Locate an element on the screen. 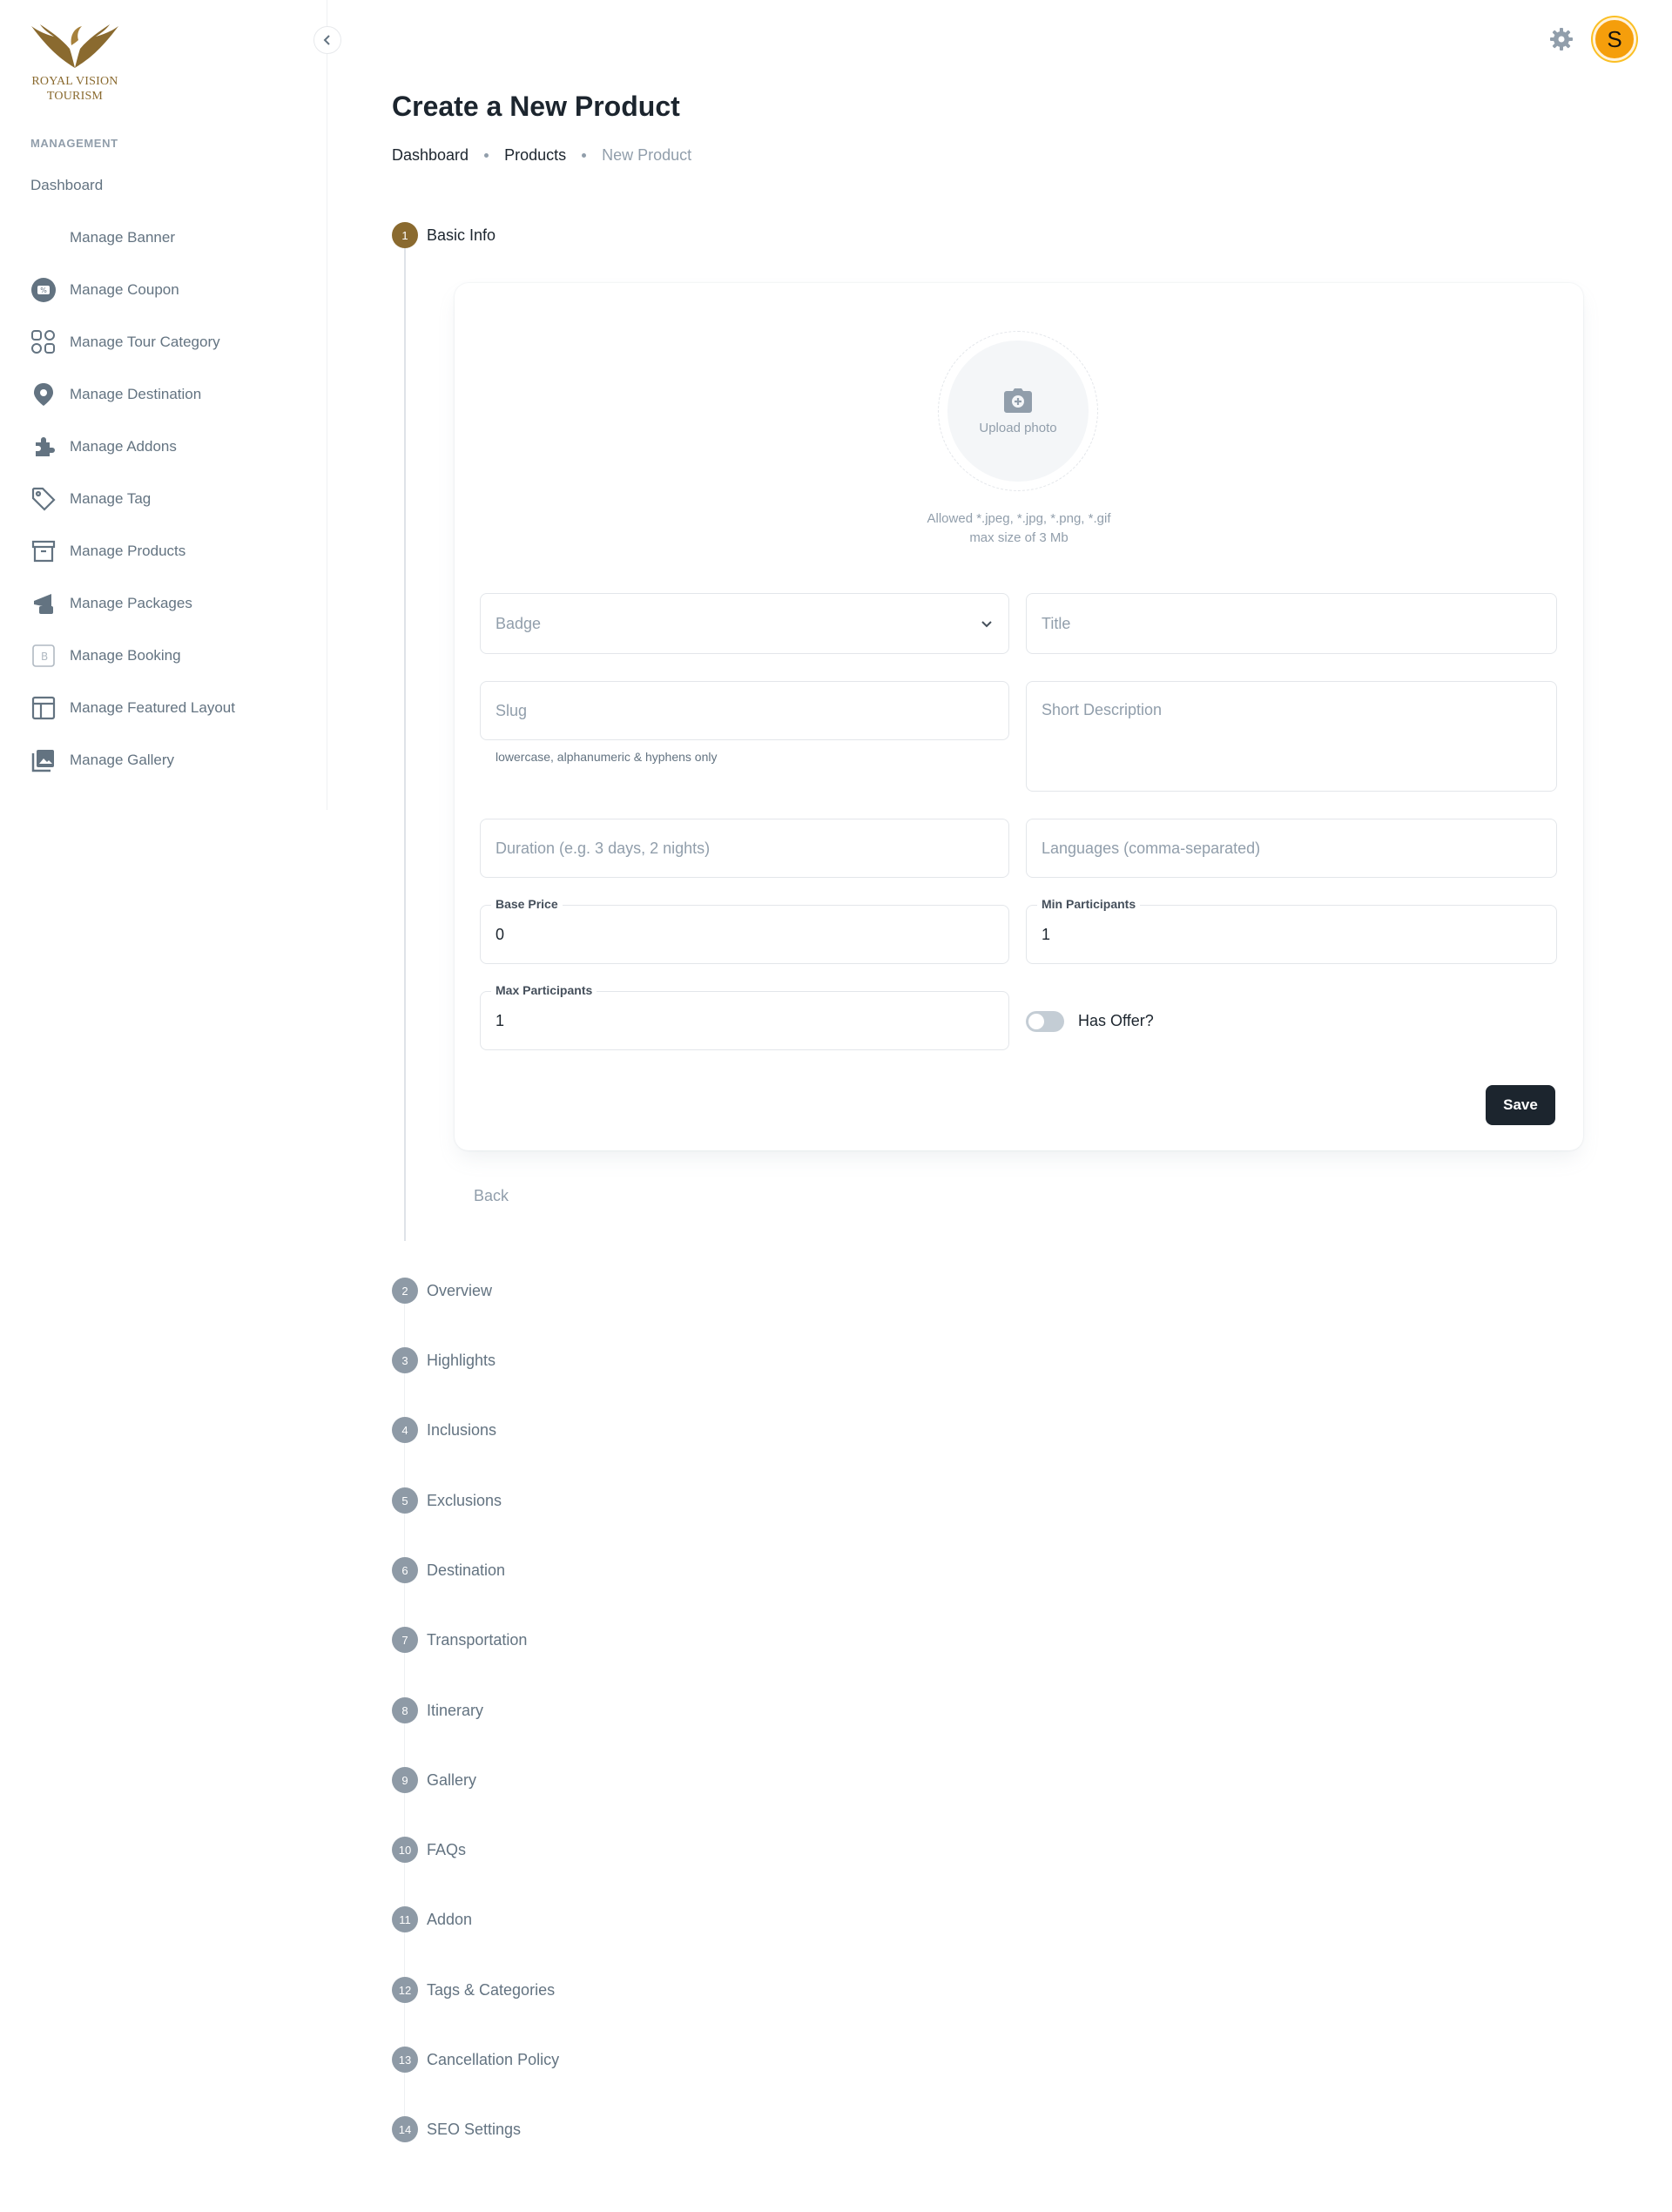 The image size is (1672, 2212). sidebar-item-label: Manage Banner is located at coordinates (122, 237).